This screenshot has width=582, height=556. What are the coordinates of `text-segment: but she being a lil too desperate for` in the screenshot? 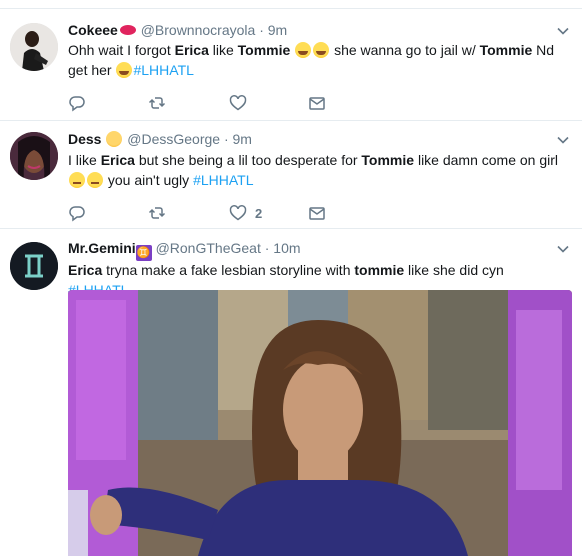 It's located at (248, 160).